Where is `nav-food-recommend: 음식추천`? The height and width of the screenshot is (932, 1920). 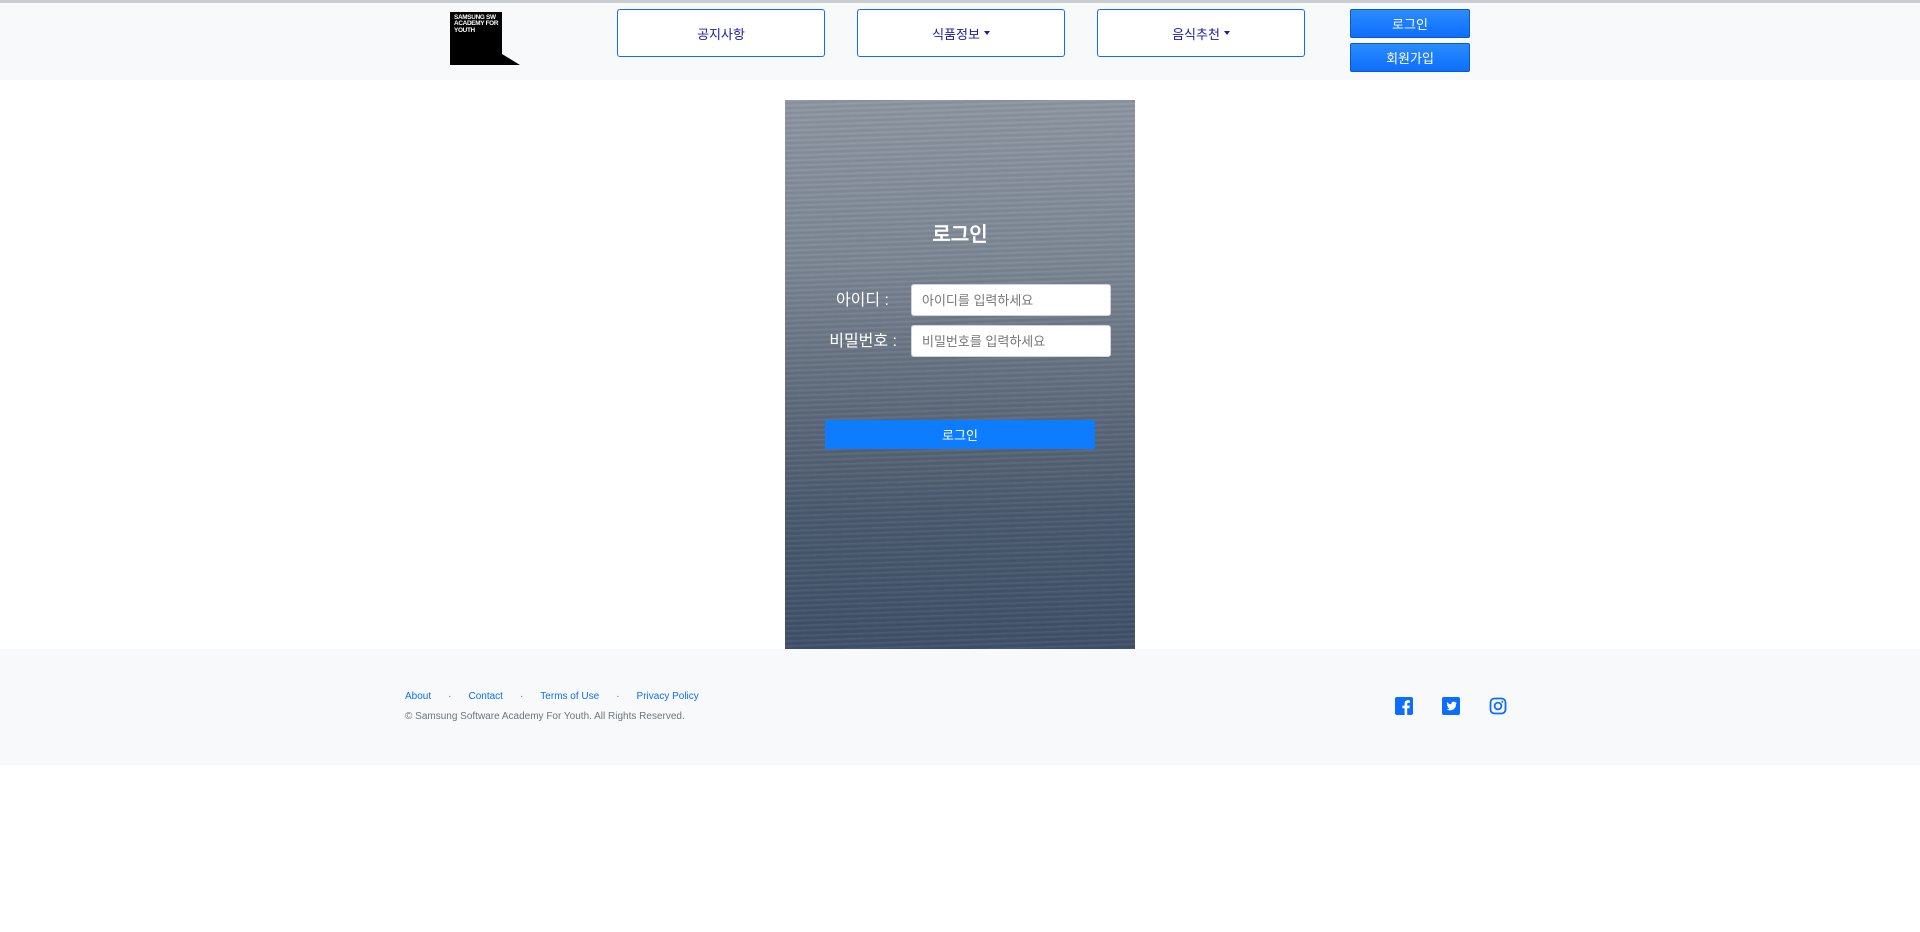 nav-food-recommend: 음식추천 is located at coordinates (1201, 33).